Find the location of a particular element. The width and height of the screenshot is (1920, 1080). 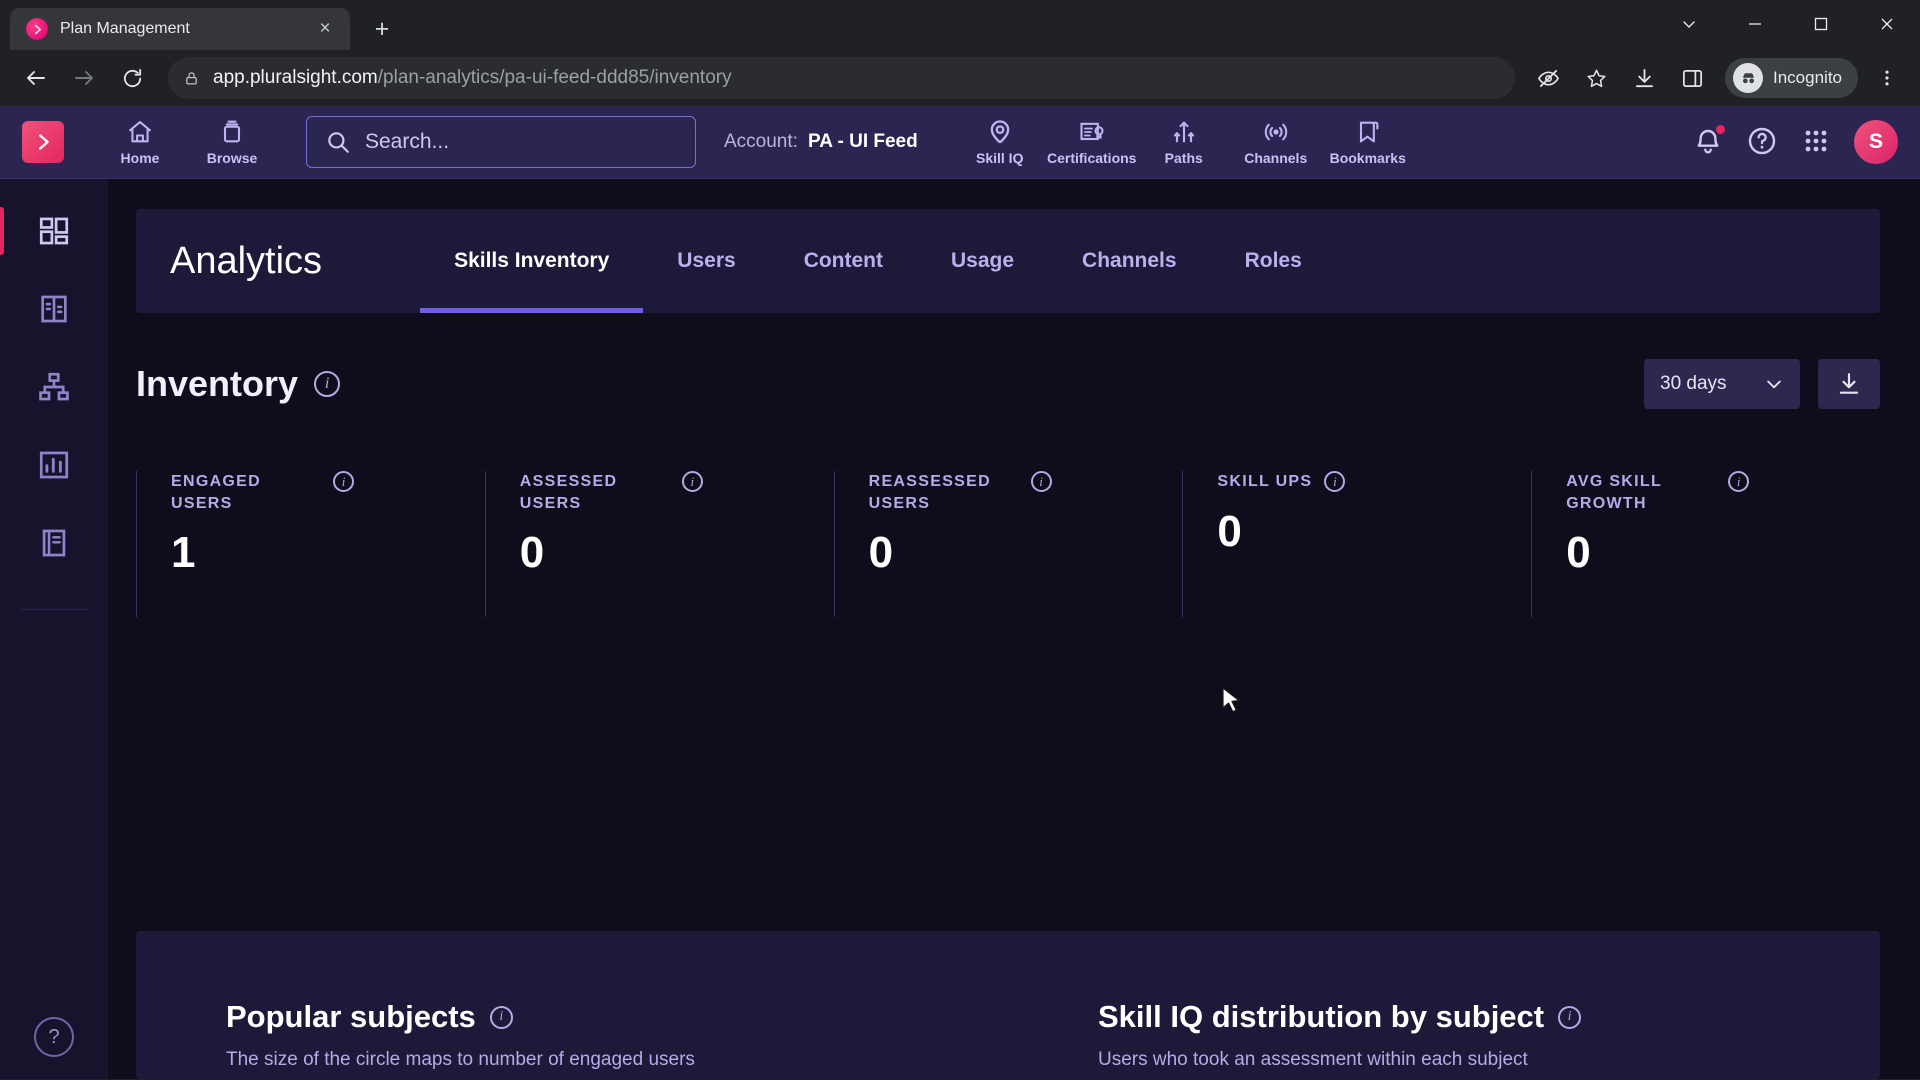

metric-header: Assessed Users i is located at coordinates (677, 492).